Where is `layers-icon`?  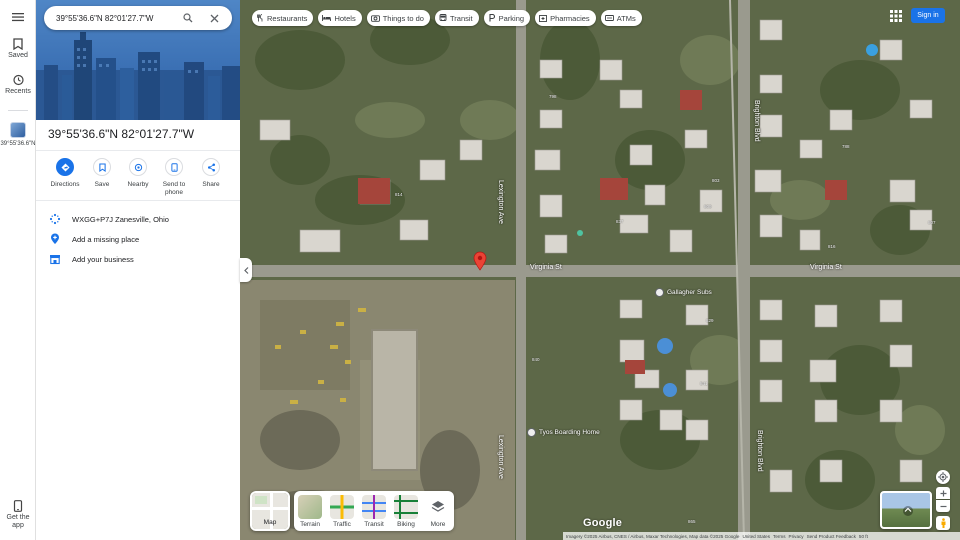 layers-icon is located at coordinates (438, 507).